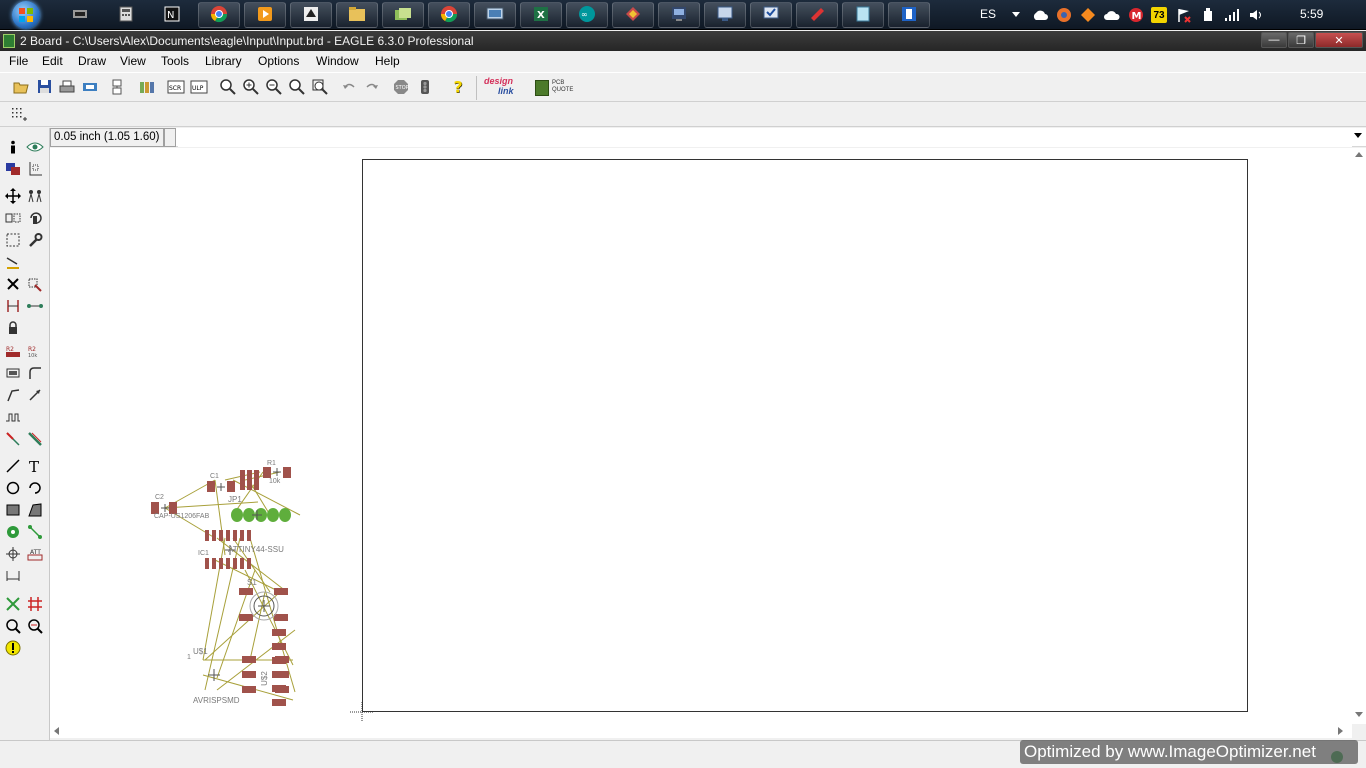  What do you see at coordinates (13, 285) in the screenshot?
I see `delete-tool` at bounding box center [13, 285].